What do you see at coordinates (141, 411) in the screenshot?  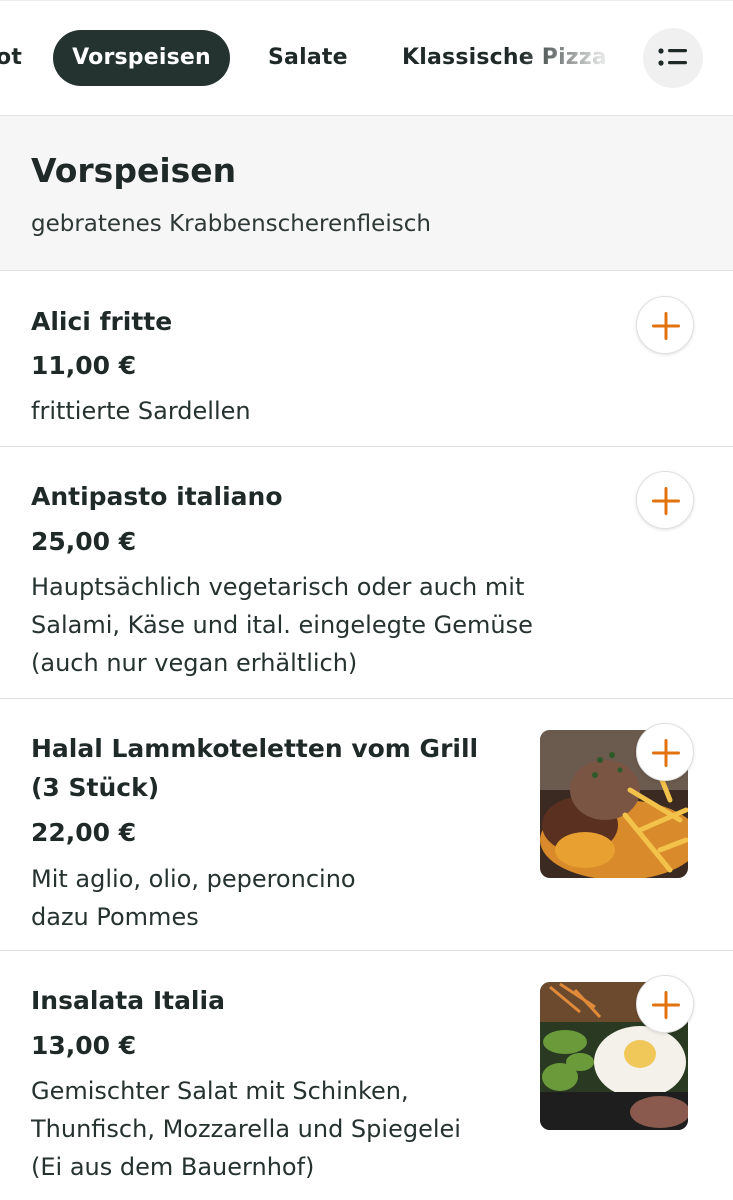 I see `item-description: frittierte Sardellen` at bounding box center [141, 411].